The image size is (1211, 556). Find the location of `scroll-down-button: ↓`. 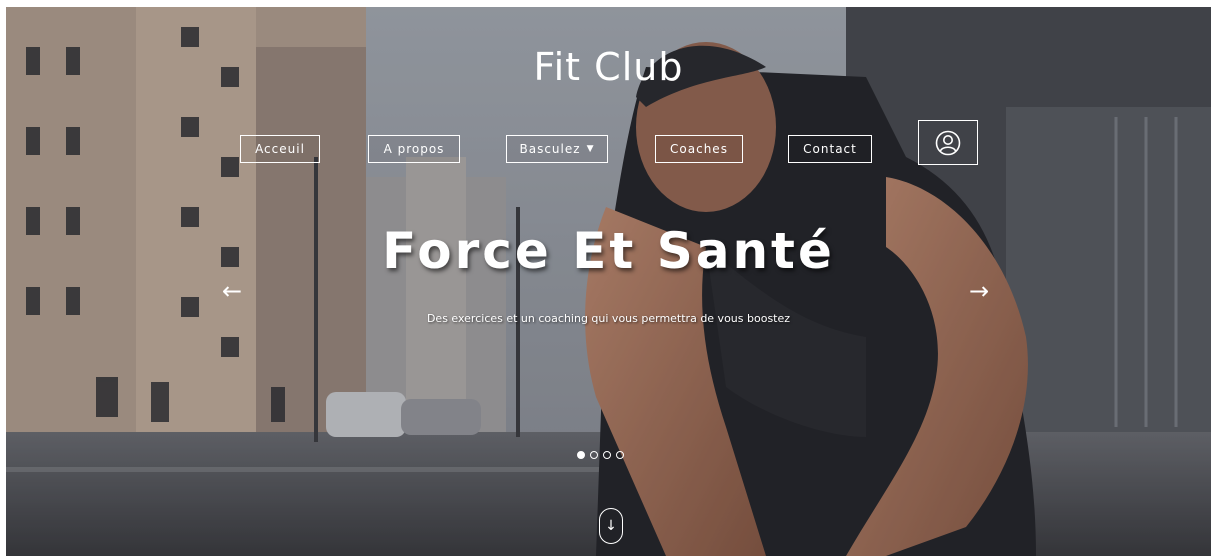

scroll-down-button: ↓ is located at coordinates (611, 526).